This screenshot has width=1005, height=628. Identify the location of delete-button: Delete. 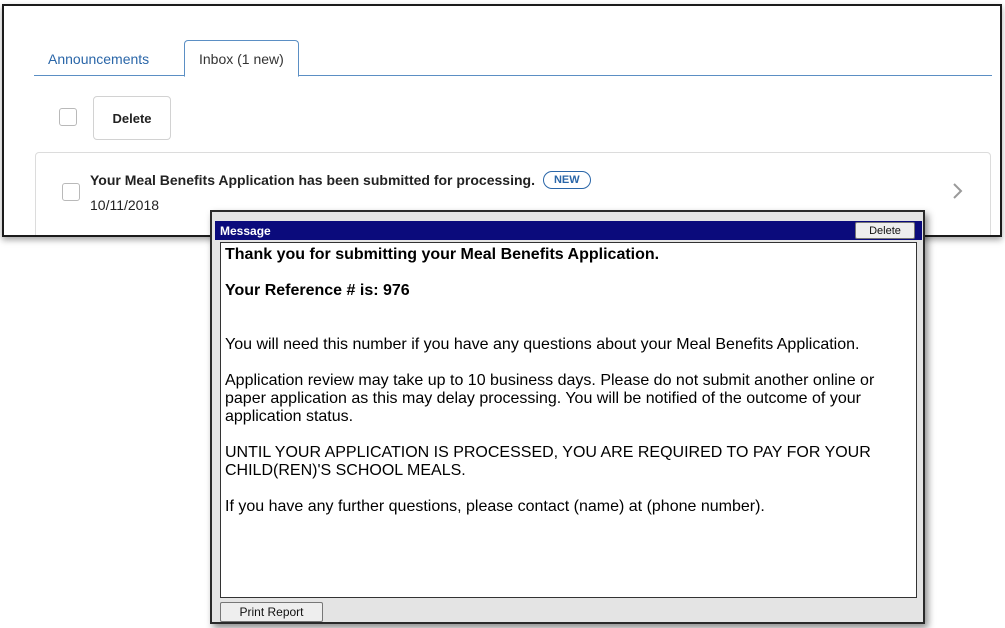
(132, 118).